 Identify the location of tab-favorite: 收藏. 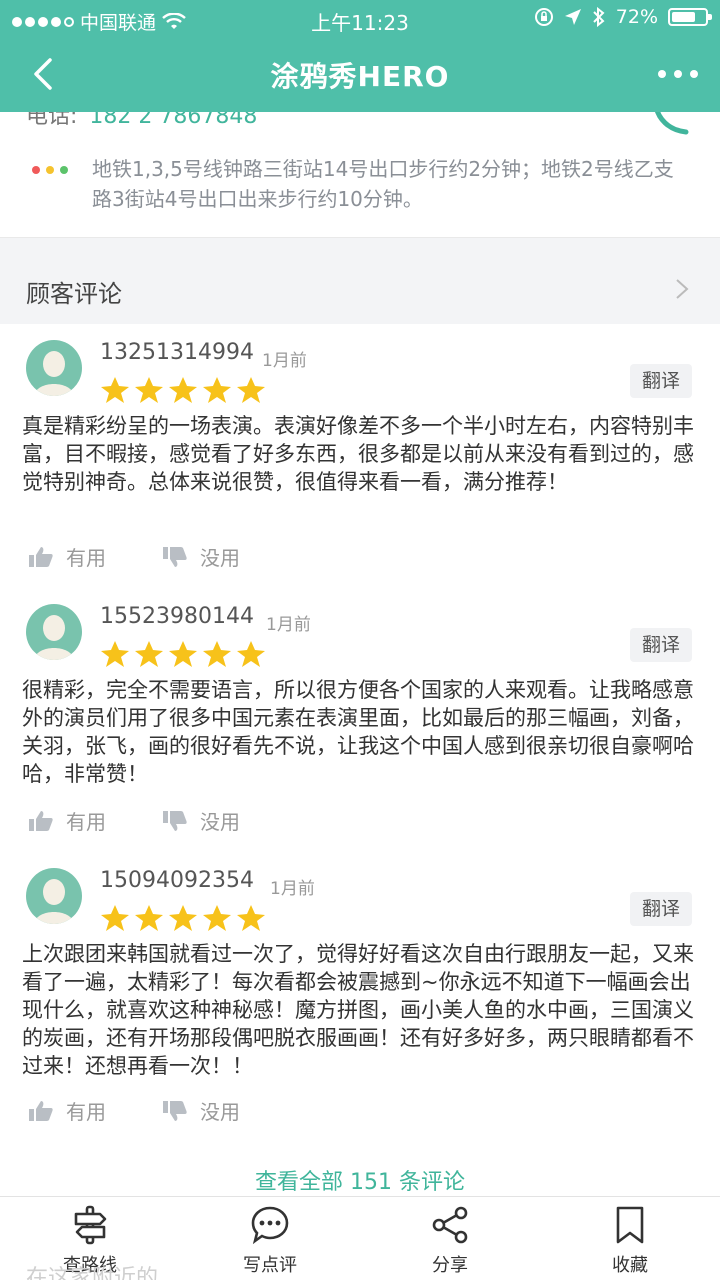
(630, 1238).